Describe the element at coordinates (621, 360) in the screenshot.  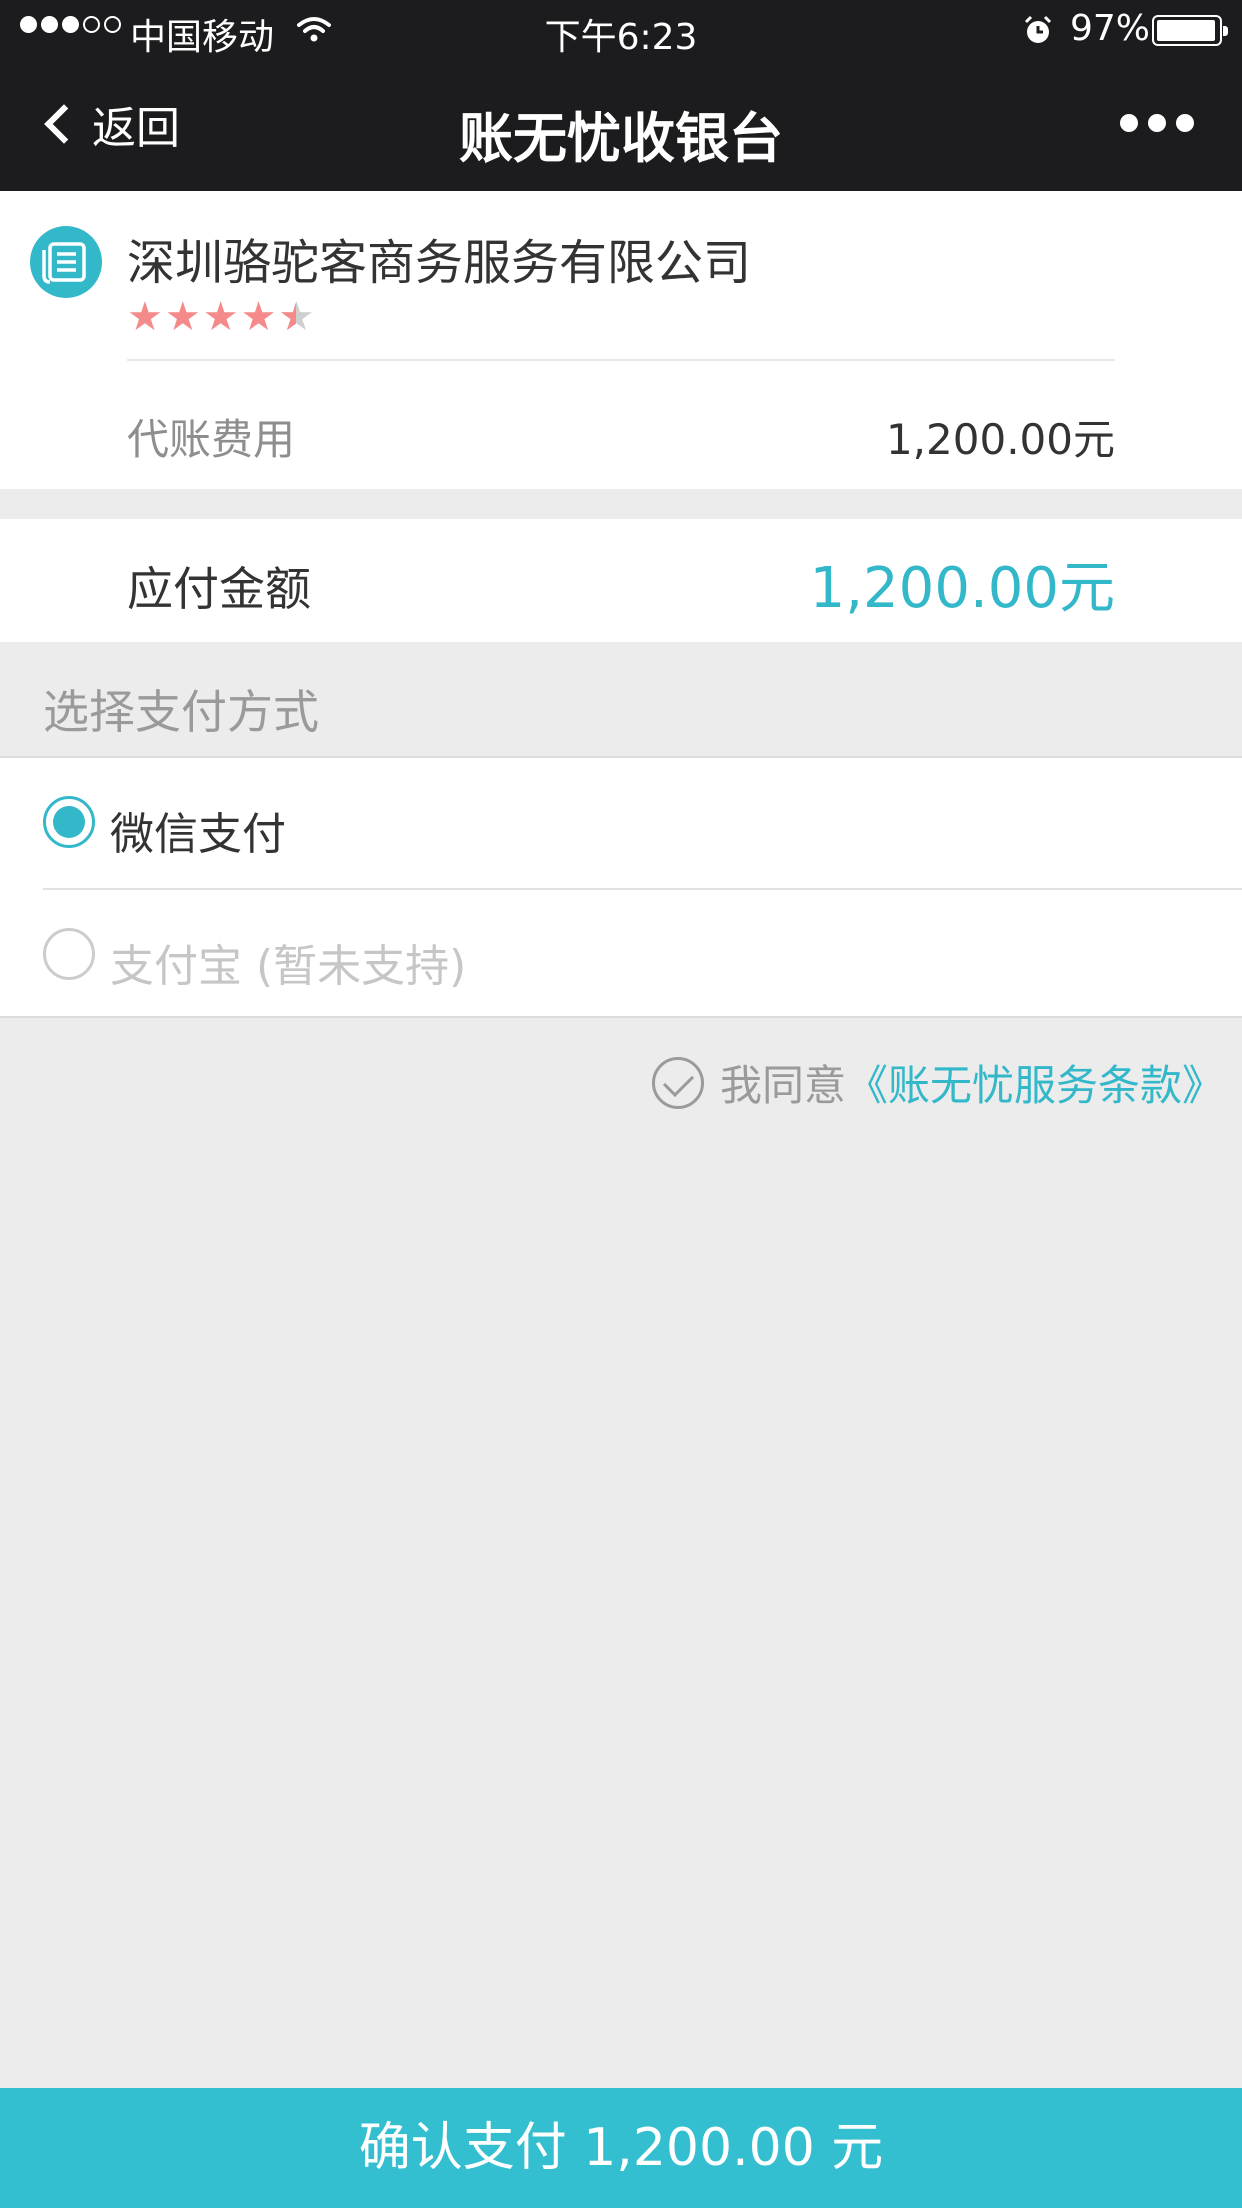
I see `divider` at that location.